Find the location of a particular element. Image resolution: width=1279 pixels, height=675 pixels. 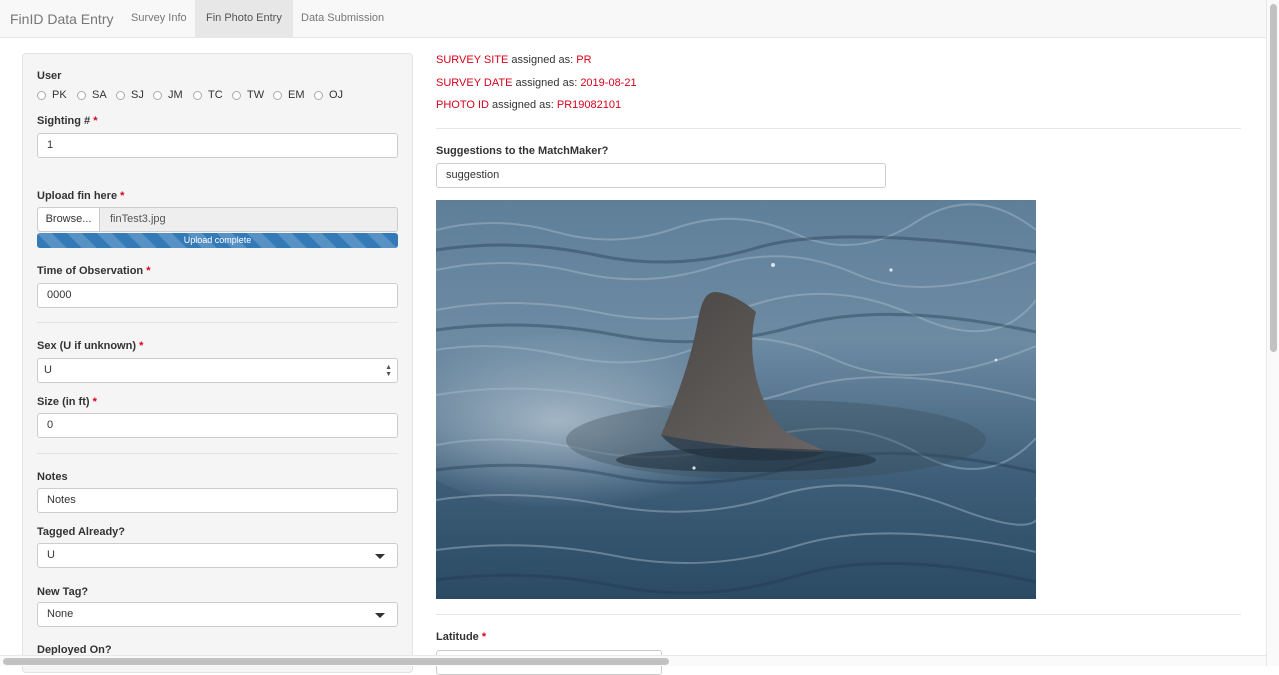

select-arrows-icon: ▲ ▼ is located at coordinates (388, 371).